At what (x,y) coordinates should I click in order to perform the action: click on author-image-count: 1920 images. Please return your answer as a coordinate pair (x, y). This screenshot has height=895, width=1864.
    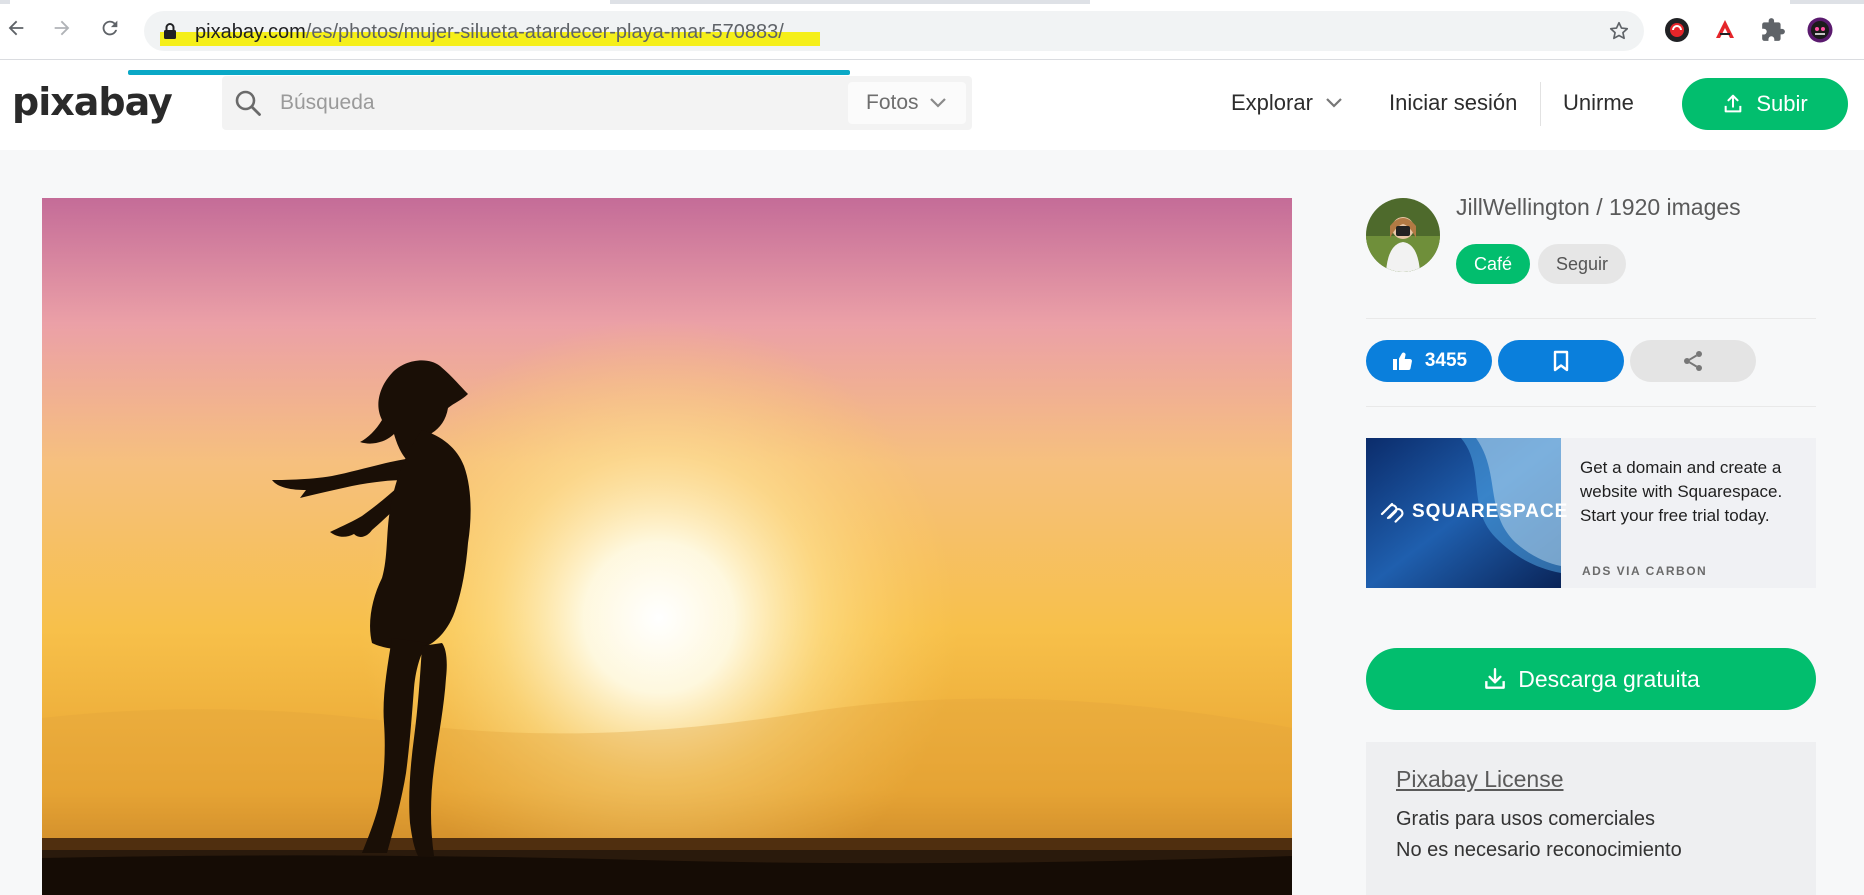
    Looking at the image, I should click on (1675, 207).